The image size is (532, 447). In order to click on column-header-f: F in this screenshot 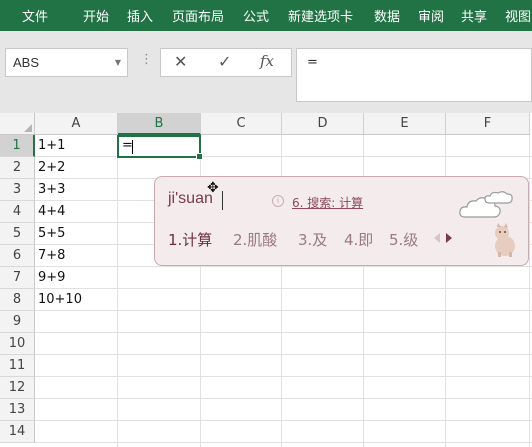, I will do `click(488, 124)`.